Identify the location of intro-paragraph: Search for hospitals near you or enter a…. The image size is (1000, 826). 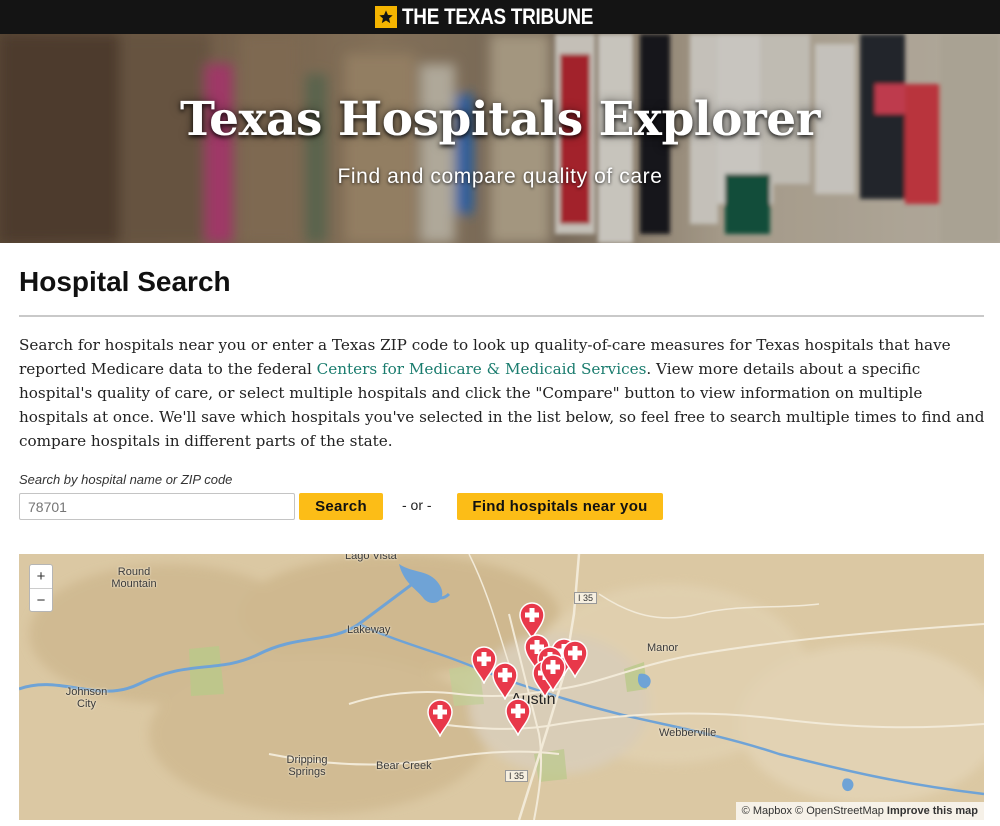
(502, 393).